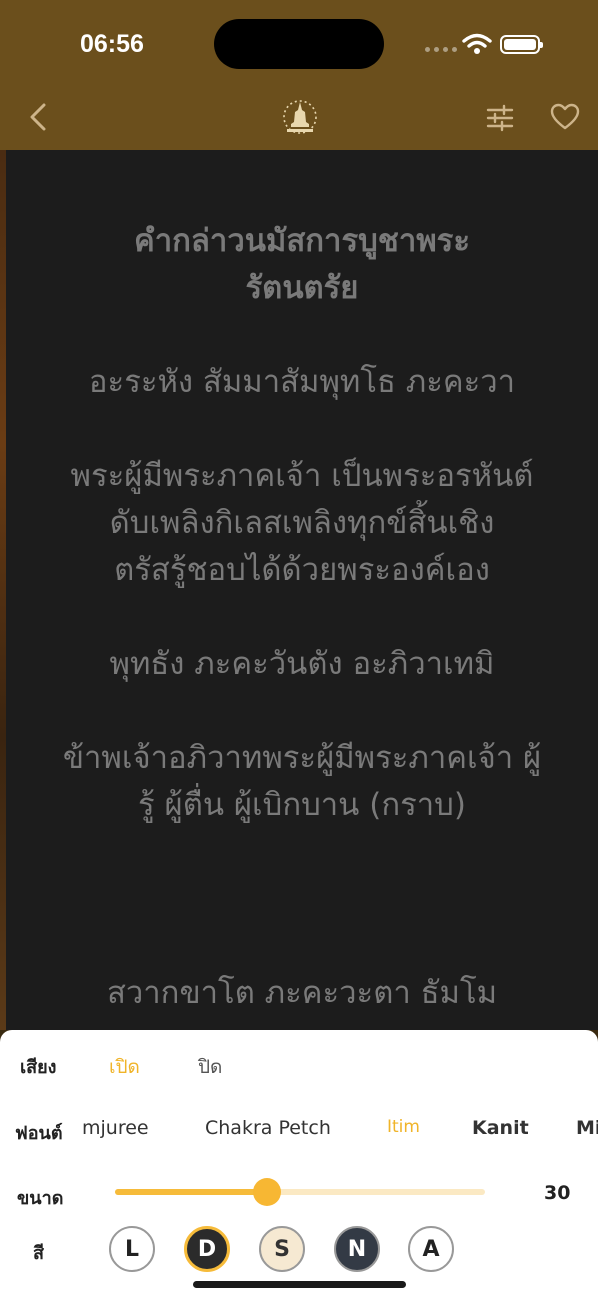  Describe the element at coordinates (300, 117) in the screenshot. I see `temple-logo-icon` at that location.